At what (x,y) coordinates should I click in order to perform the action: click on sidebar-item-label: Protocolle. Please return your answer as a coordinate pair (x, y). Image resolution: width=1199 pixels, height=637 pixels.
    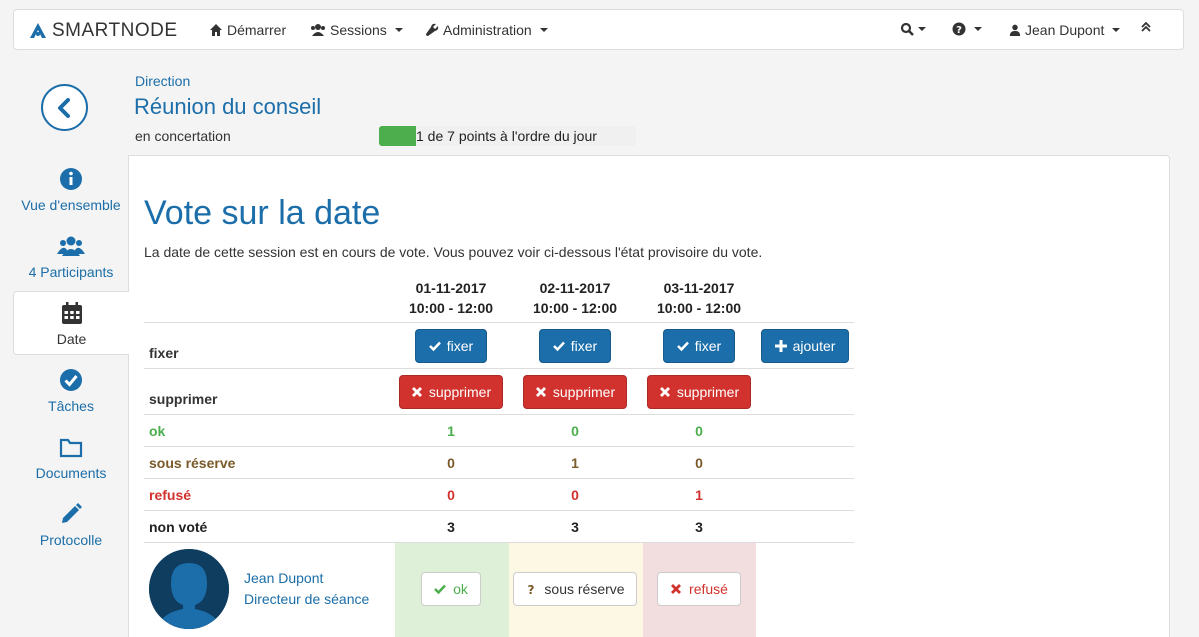
    Looking at the image, I should click on (71, 540).